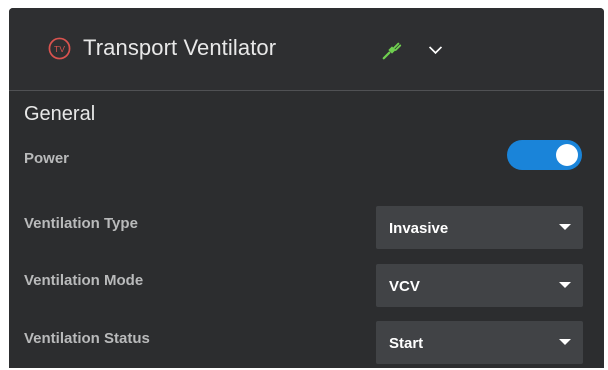 The height and width of the screenshot is (370, 608). Describe the element at coordinates (180, 47) in the screenshot. I see `app-title: Transport Ventilator` at that location.